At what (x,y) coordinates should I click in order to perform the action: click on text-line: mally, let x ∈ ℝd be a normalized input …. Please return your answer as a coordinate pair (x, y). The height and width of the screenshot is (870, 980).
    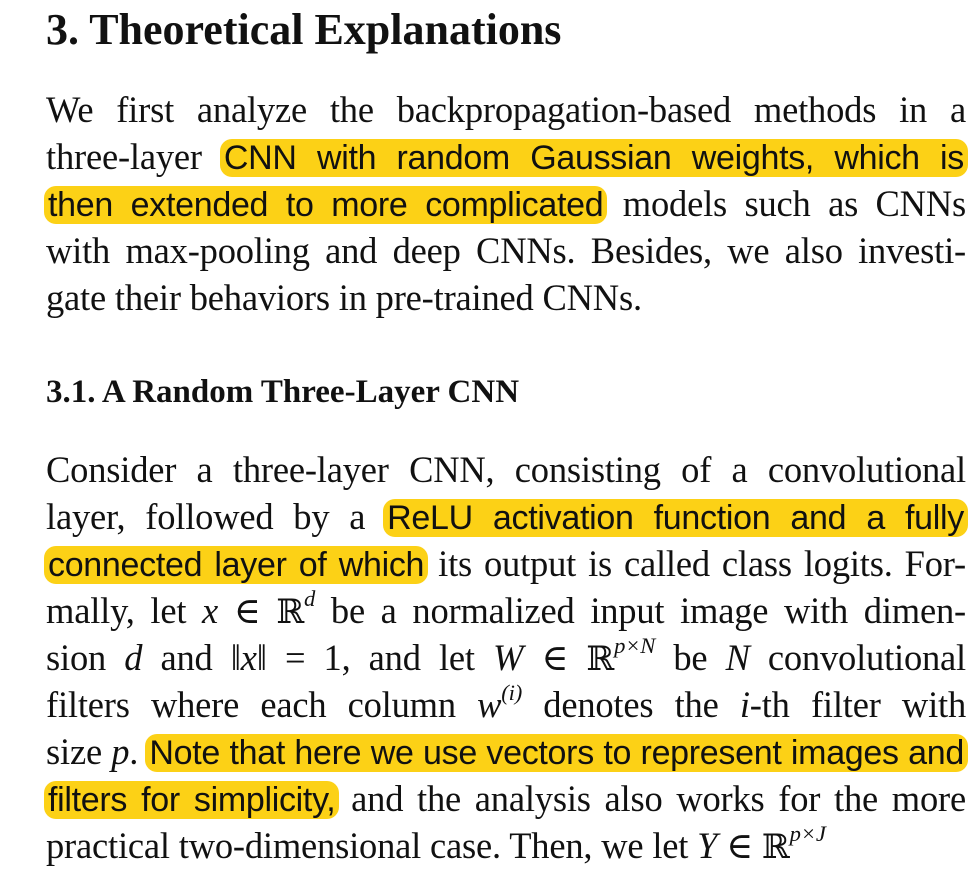
    Looking at the image, I should click on (506, 610).